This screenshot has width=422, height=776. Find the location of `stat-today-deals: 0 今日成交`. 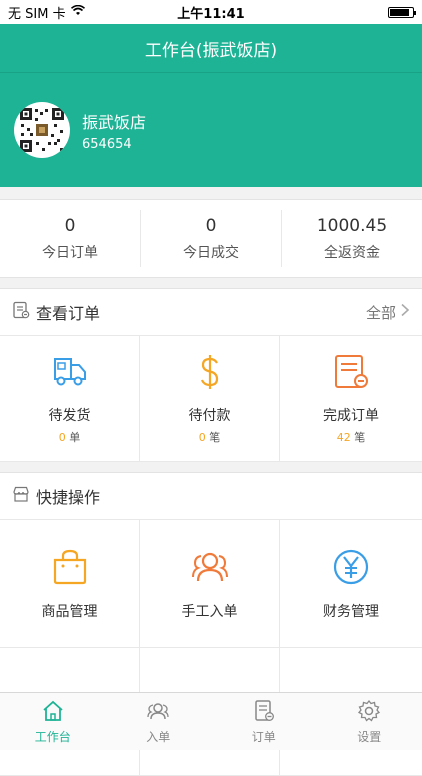

stat-today-deals: 0 今日成交 is located at coordinates (211, 238).